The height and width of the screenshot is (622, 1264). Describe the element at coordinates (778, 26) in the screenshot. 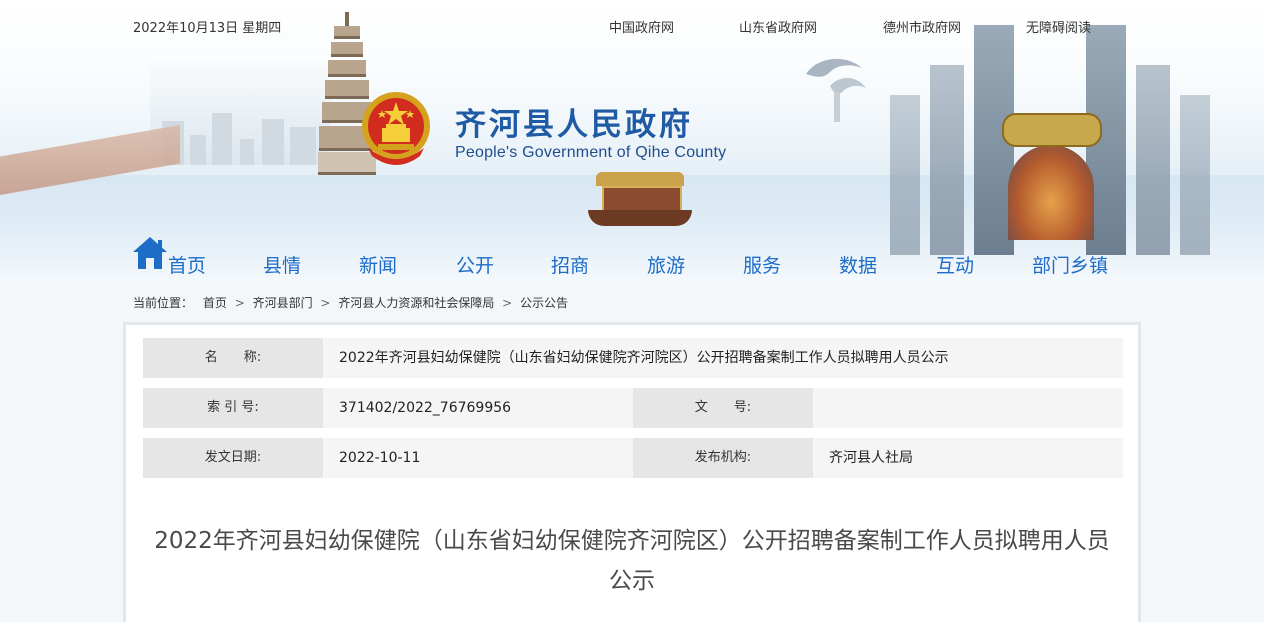

I see `link-shandong-gov: 山东省政府网` at that location.